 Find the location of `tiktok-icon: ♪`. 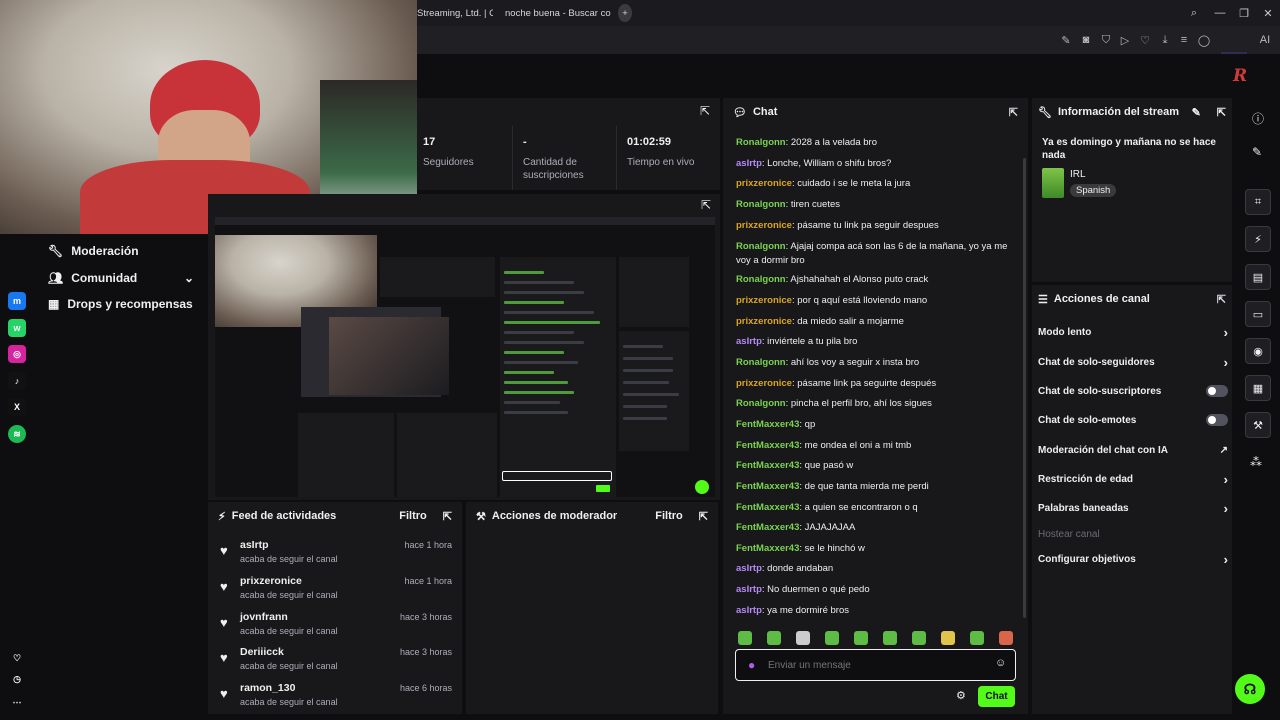

tiktok-icon: ♪ is located at coordinates (17, 381).